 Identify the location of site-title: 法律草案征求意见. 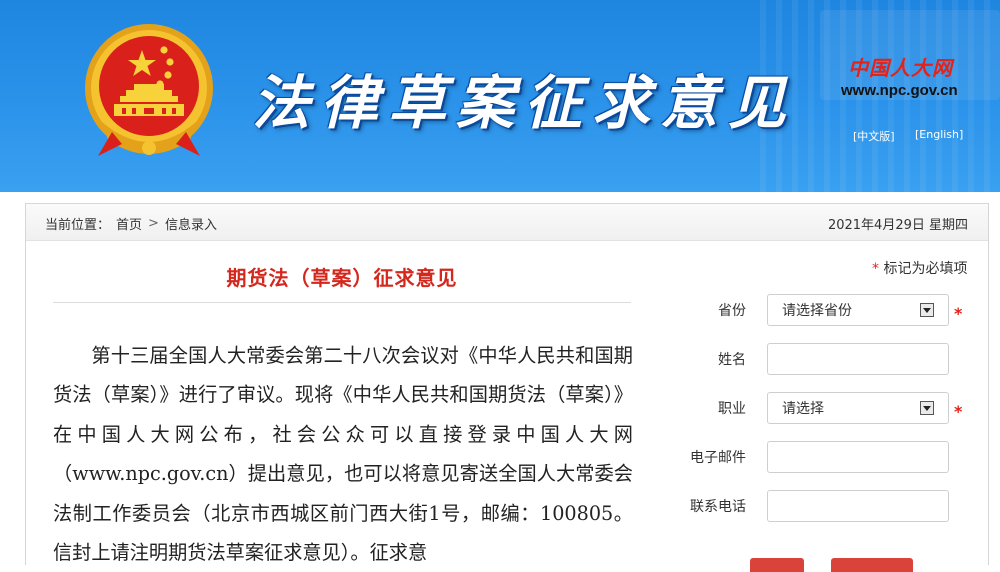
(524, 103).